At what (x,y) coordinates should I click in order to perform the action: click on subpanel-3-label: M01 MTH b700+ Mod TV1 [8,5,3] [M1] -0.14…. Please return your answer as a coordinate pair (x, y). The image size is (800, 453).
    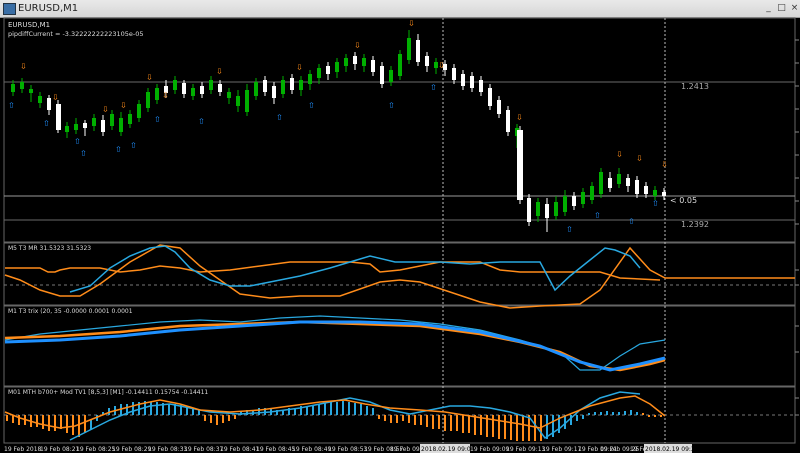
    Looking at the image, I should click on (108, 392).